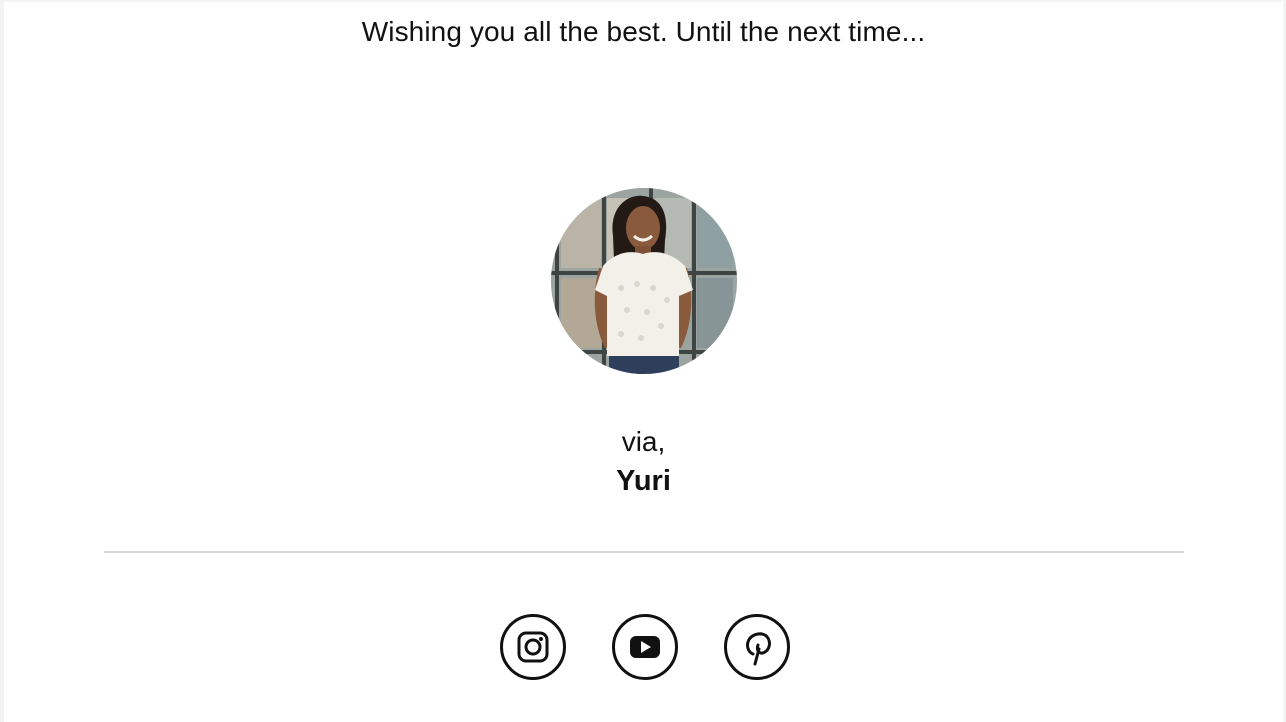 This screenshot has width=1286, height=722. I want to click on instagram-link: Instagram, so click(533, 647).